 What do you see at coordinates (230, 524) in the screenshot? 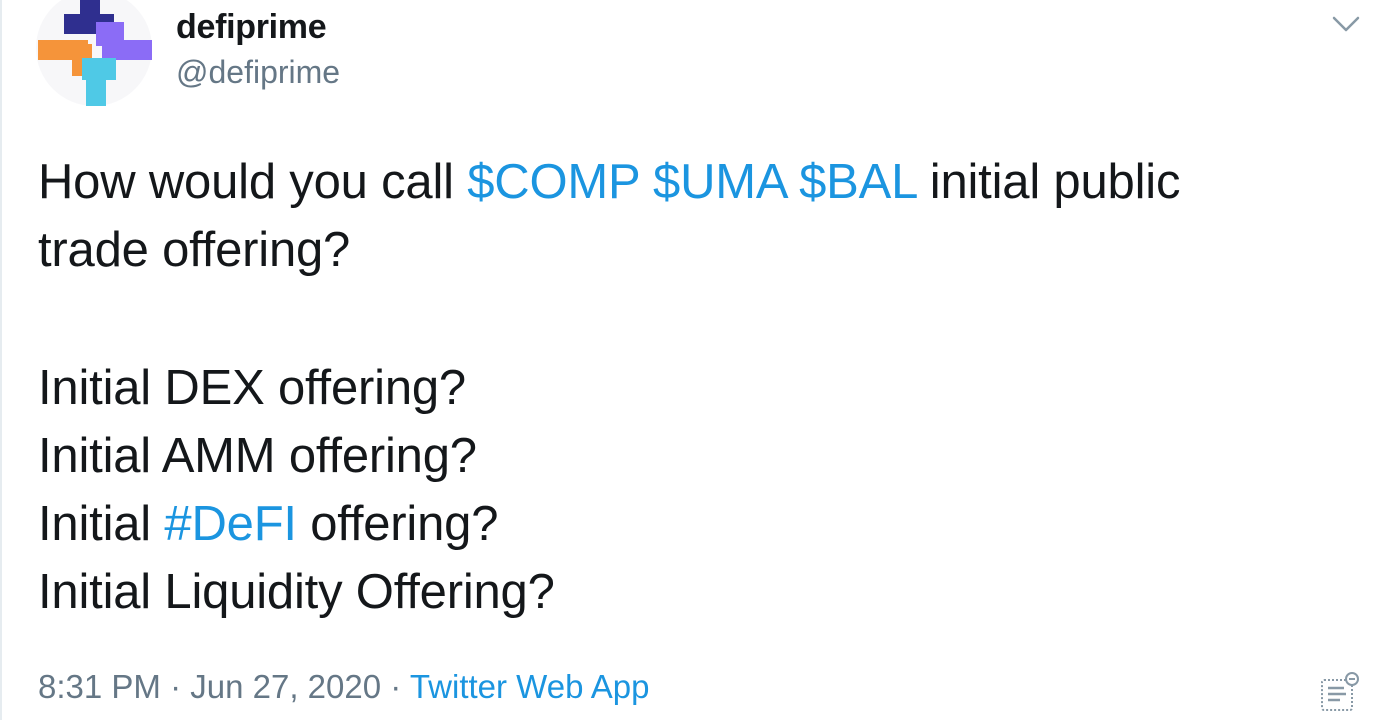
I see `hashtag-defi-link: #DeFI` at bounding box center [230, 524].